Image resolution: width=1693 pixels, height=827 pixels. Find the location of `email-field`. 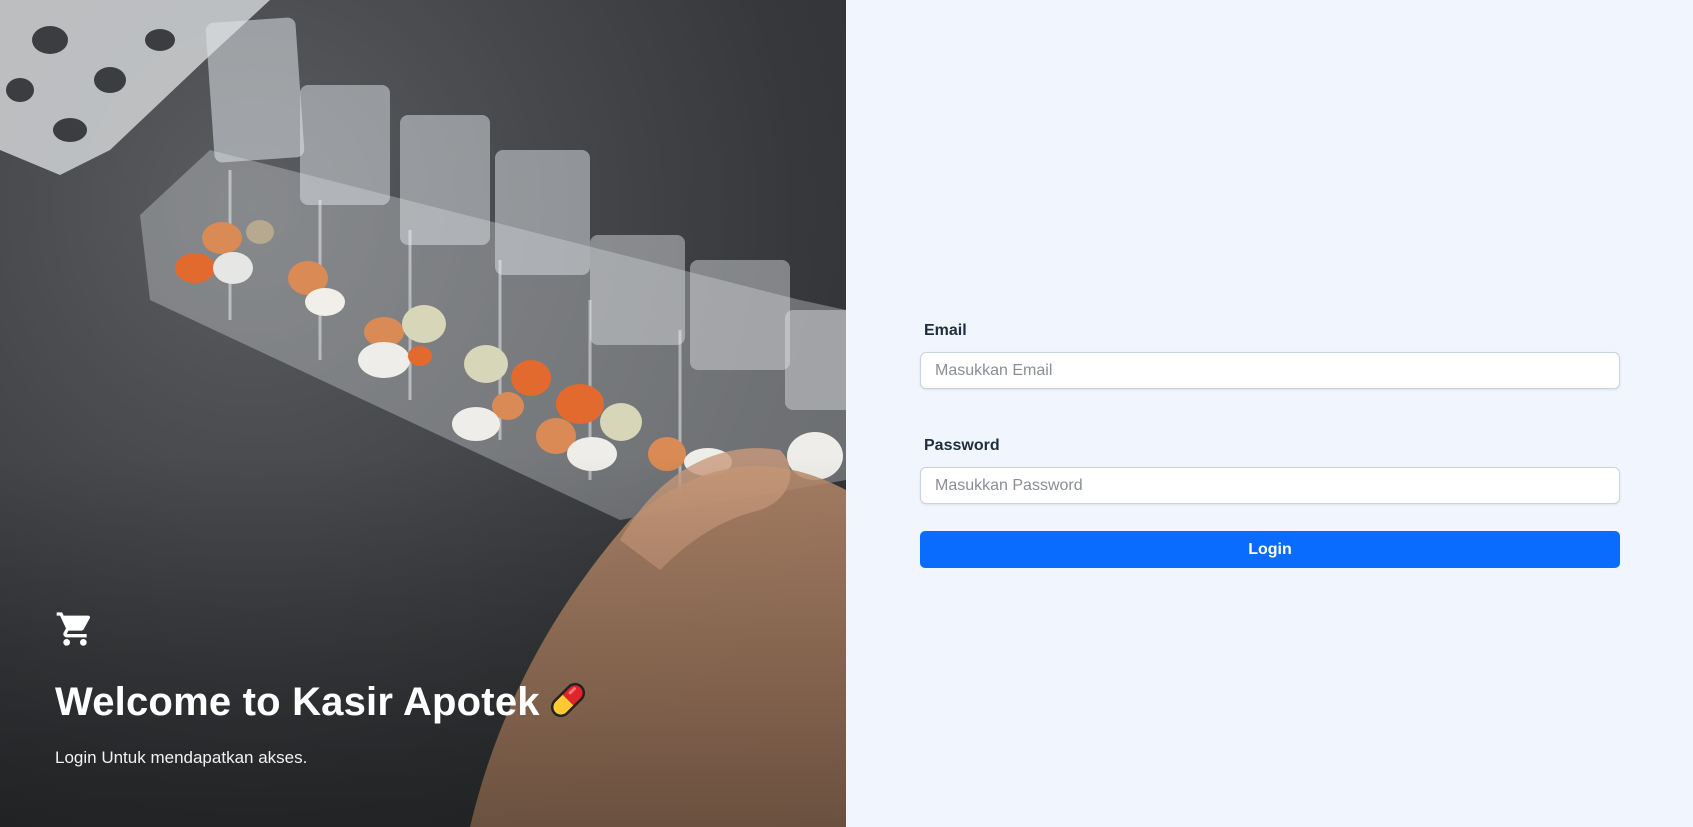

email-field is located at coordinates (1270, 370).